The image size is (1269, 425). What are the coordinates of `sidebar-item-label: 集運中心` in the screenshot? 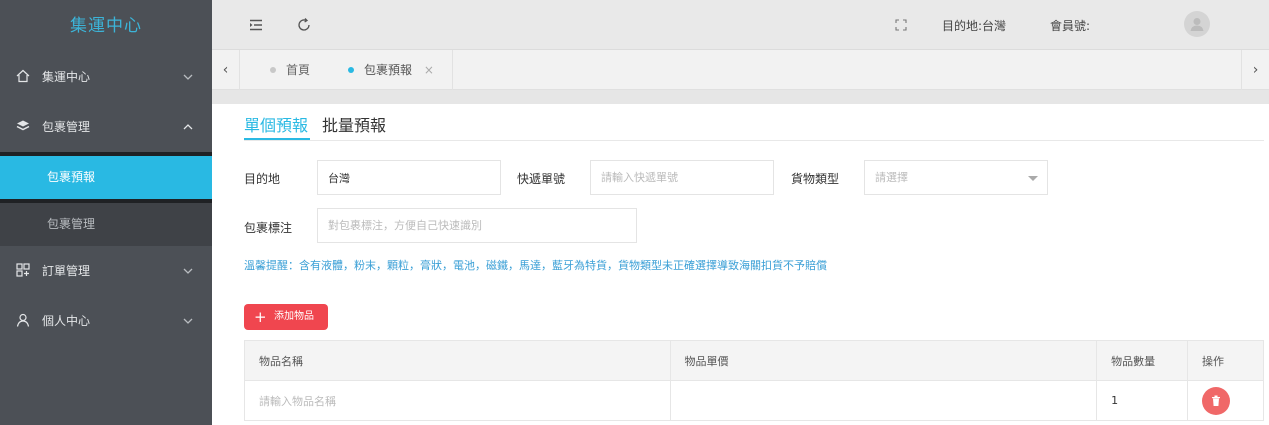 It's located at (66, 77).